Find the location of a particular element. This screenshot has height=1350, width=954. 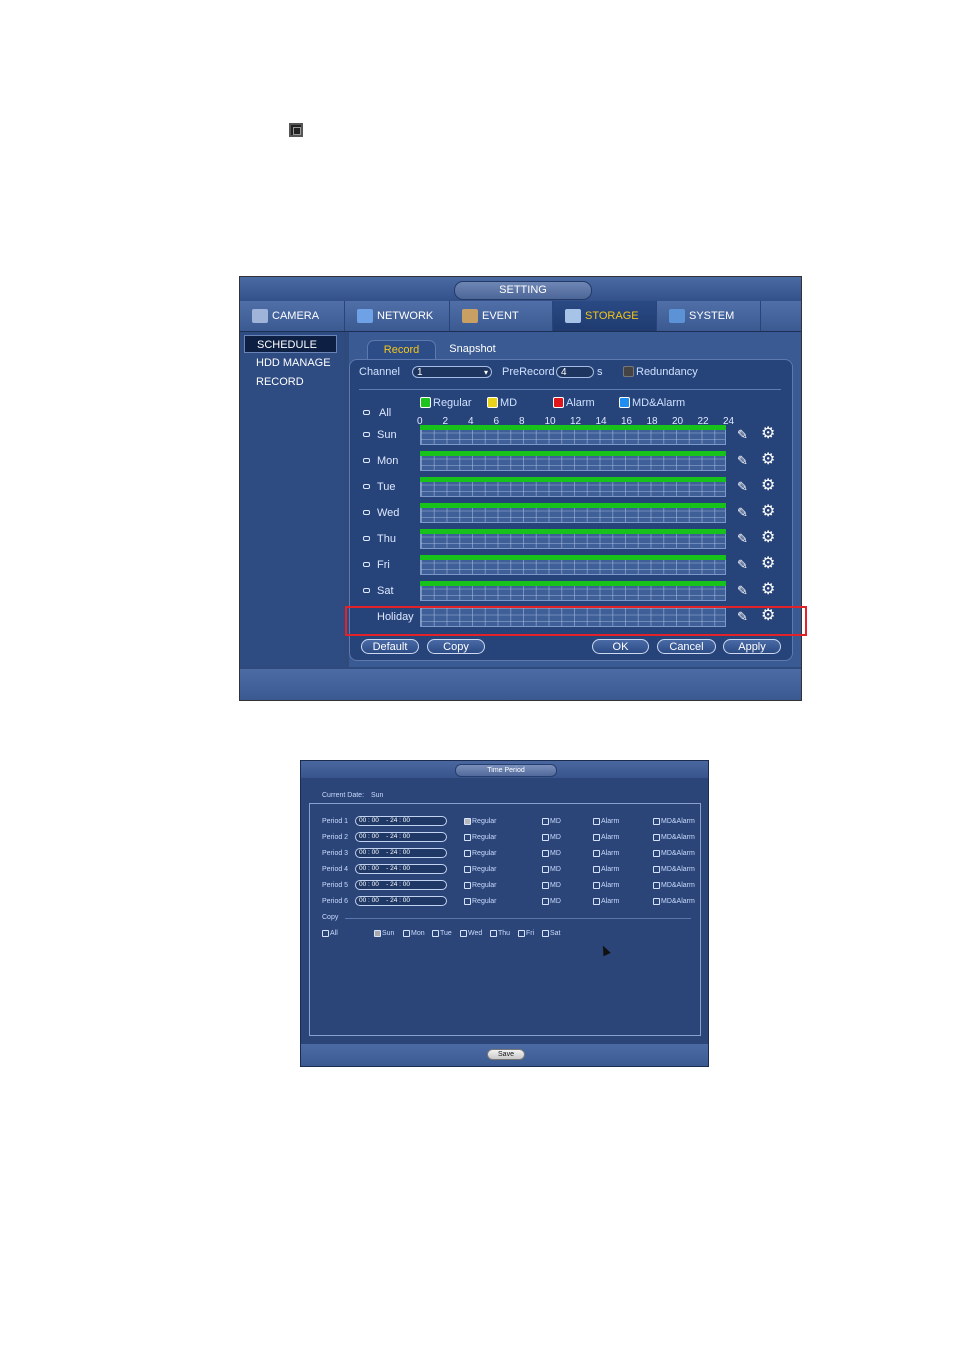

legend-md-alarm-checkbox is located at coordinates (624, 402).